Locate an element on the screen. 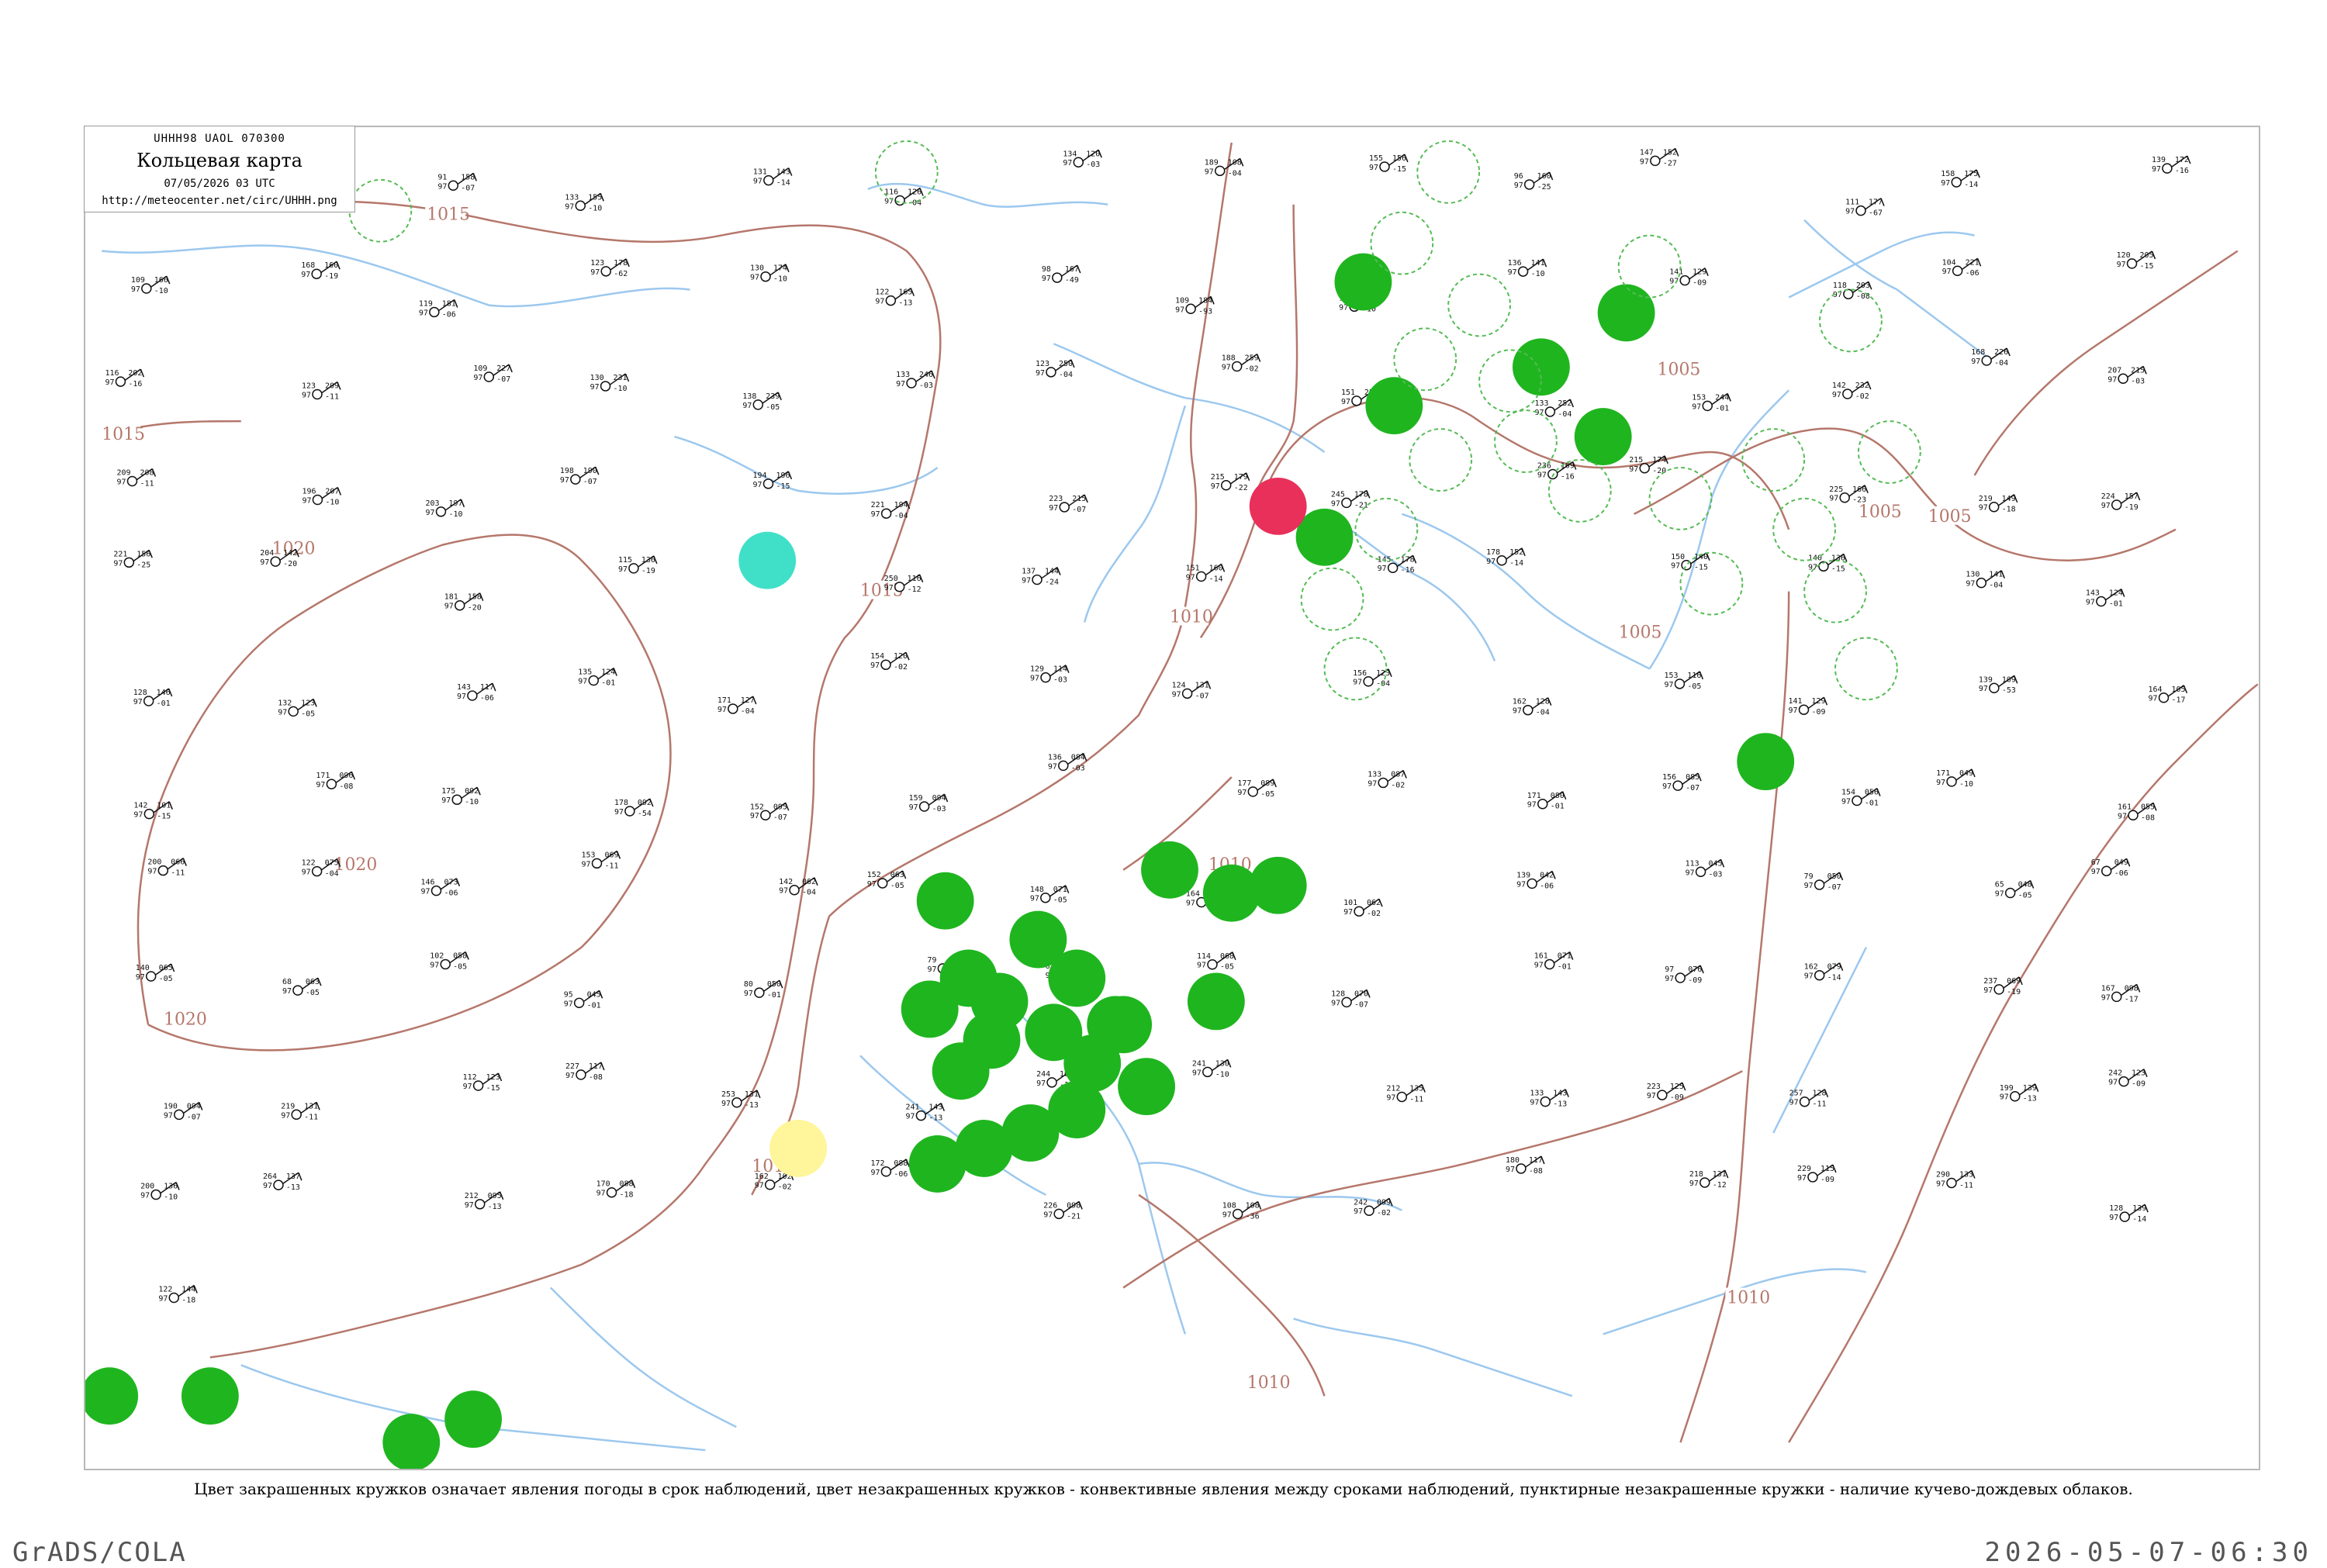 The height and width of the screenshot is (1568, 2327). station-temp: 79 is located at coordinates (931, 960).